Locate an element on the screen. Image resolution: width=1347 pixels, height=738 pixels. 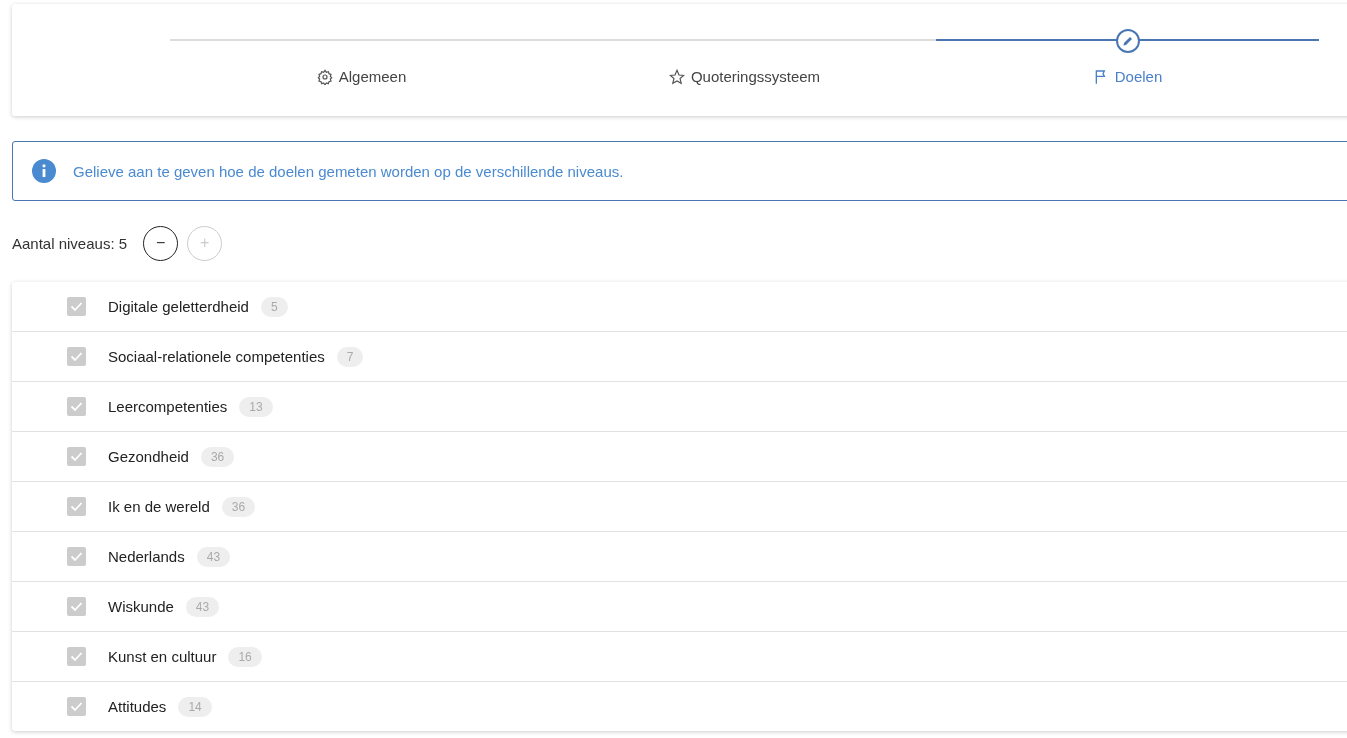
levels-label: Aantal niveaus: 5 is located at coordinates (70, 243).